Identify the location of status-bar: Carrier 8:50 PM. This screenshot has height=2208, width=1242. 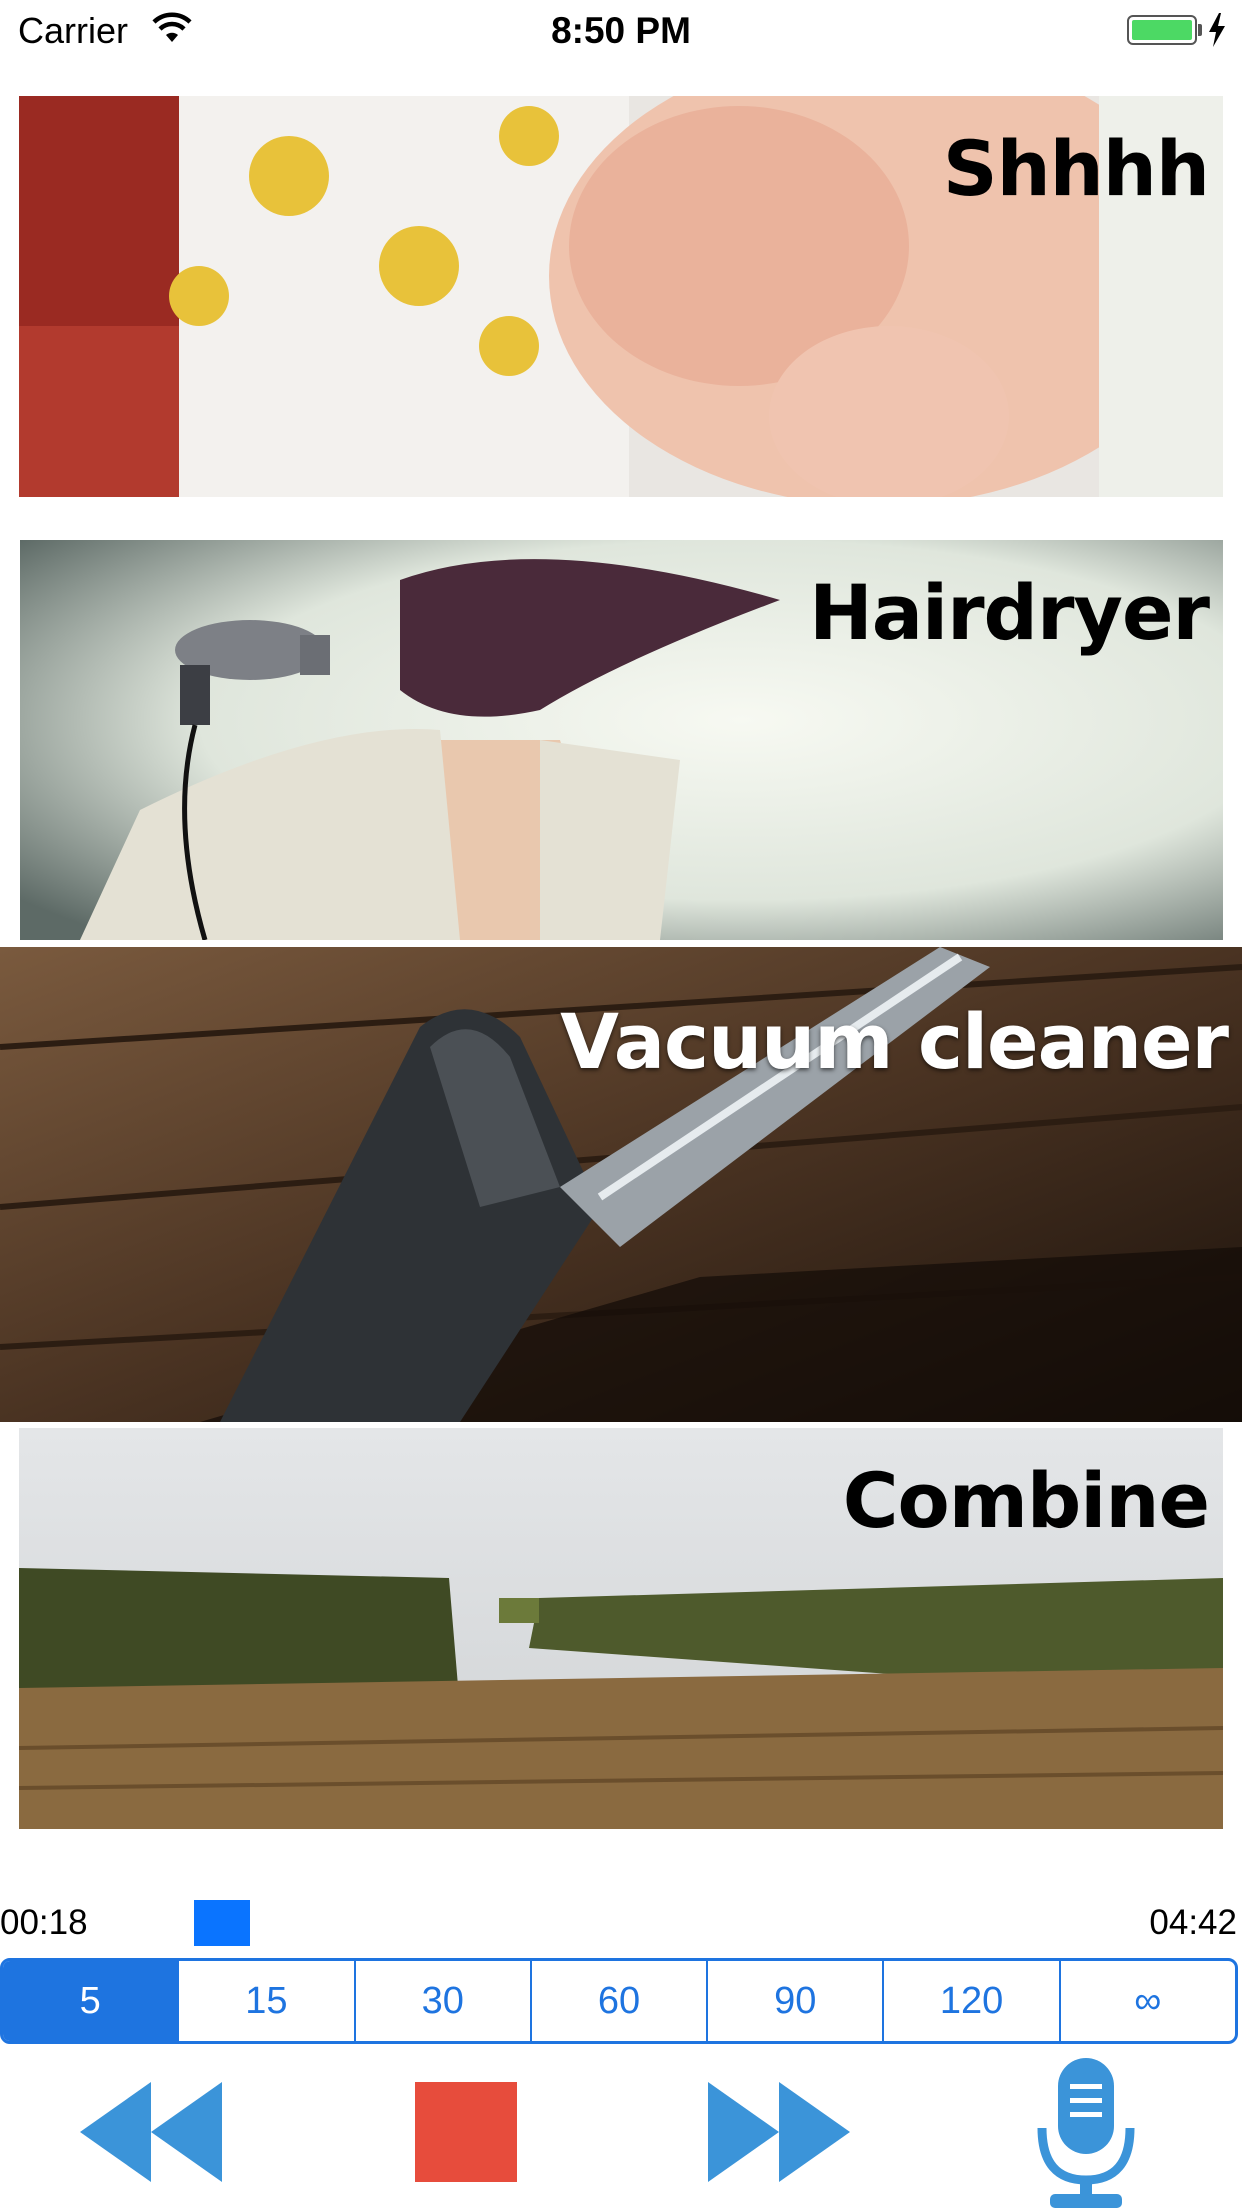
(621, 30).